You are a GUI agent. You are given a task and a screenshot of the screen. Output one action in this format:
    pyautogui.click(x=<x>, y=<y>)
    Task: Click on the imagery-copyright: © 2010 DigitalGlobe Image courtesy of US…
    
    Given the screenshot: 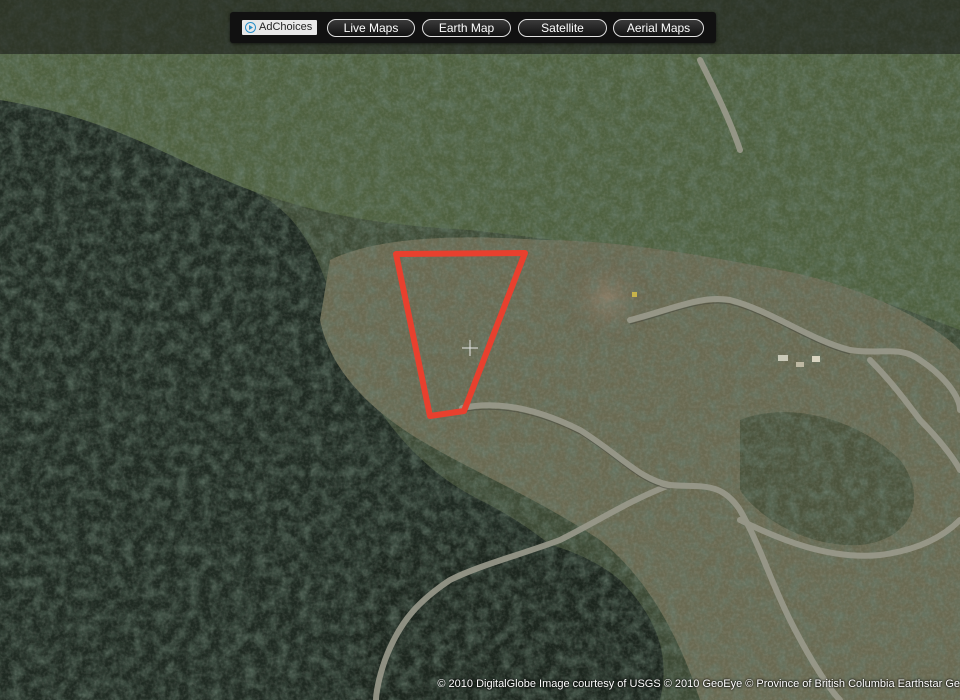 What is the action you would take?
    pyautogui.click(x=698, y=684)
    